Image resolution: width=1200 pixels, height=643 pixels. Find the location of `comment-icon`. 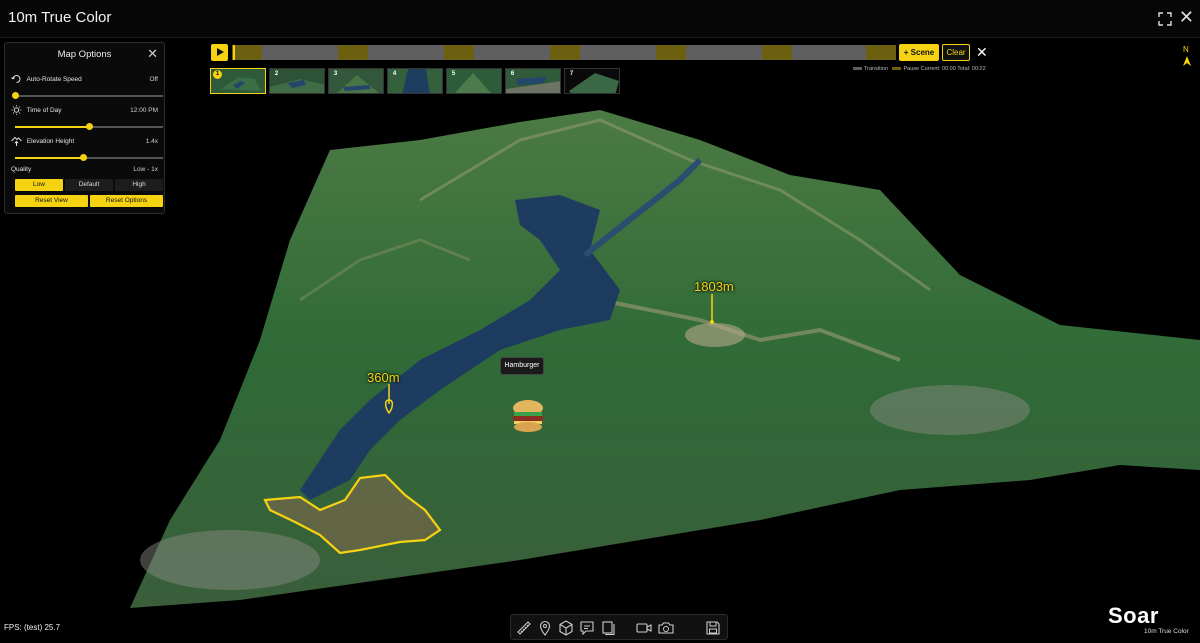

comment-icon is located at coordinates (587, 628).